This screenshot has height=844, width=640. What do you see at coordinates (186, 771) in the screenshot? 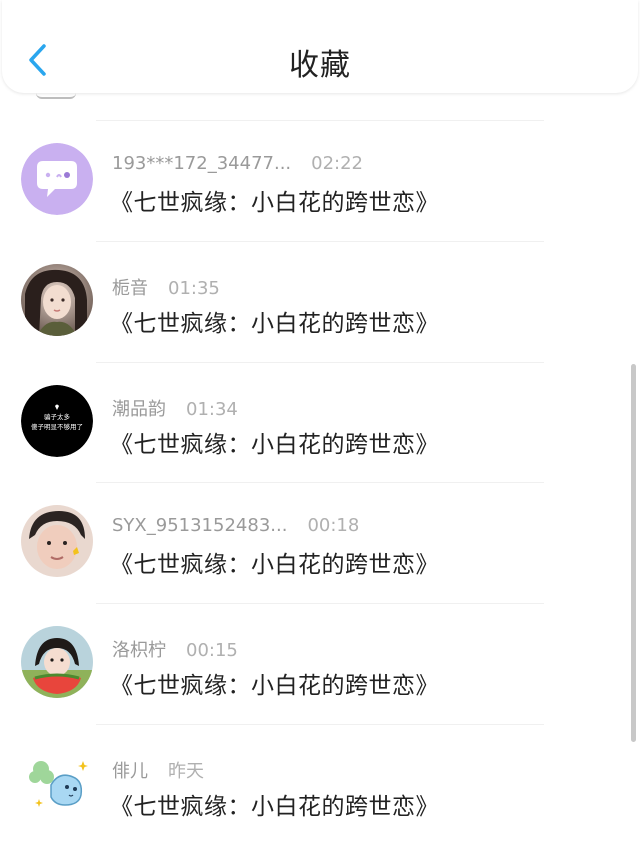
I see `timestamp: 昨天` at bounding box center [186, 771].